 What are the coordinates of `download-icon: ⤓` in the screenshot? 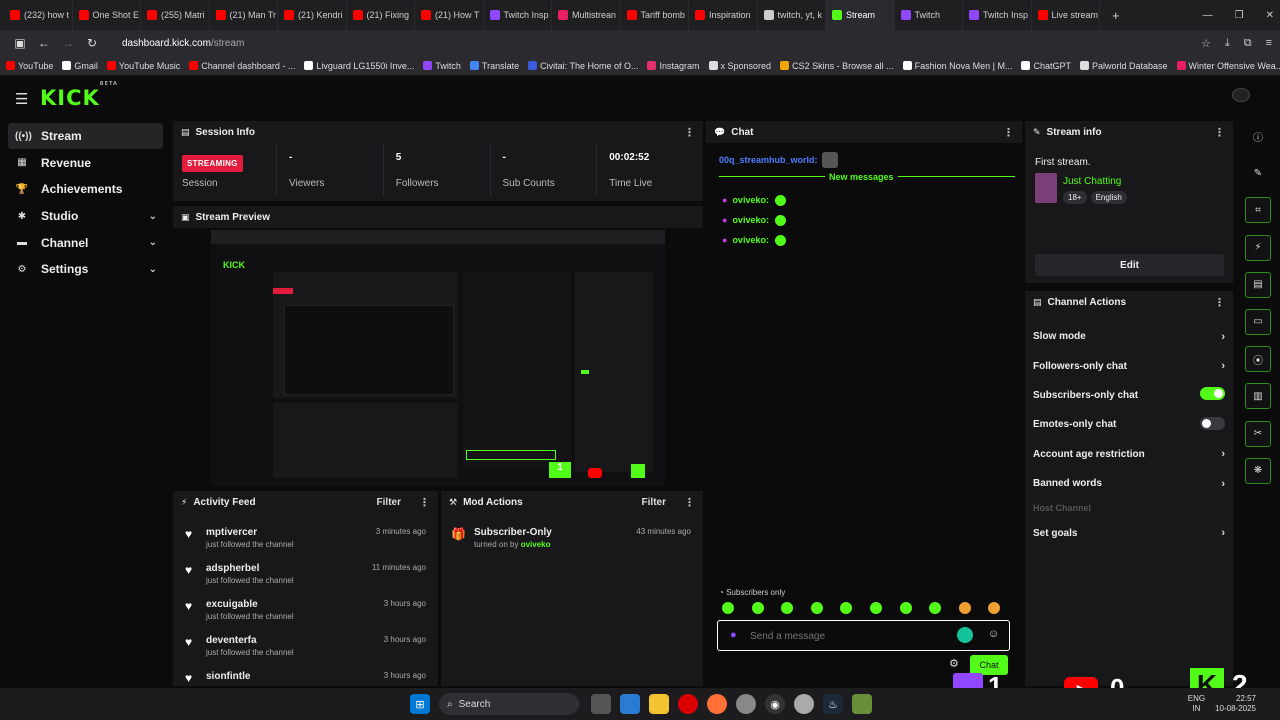 It's located at (1227, 43).